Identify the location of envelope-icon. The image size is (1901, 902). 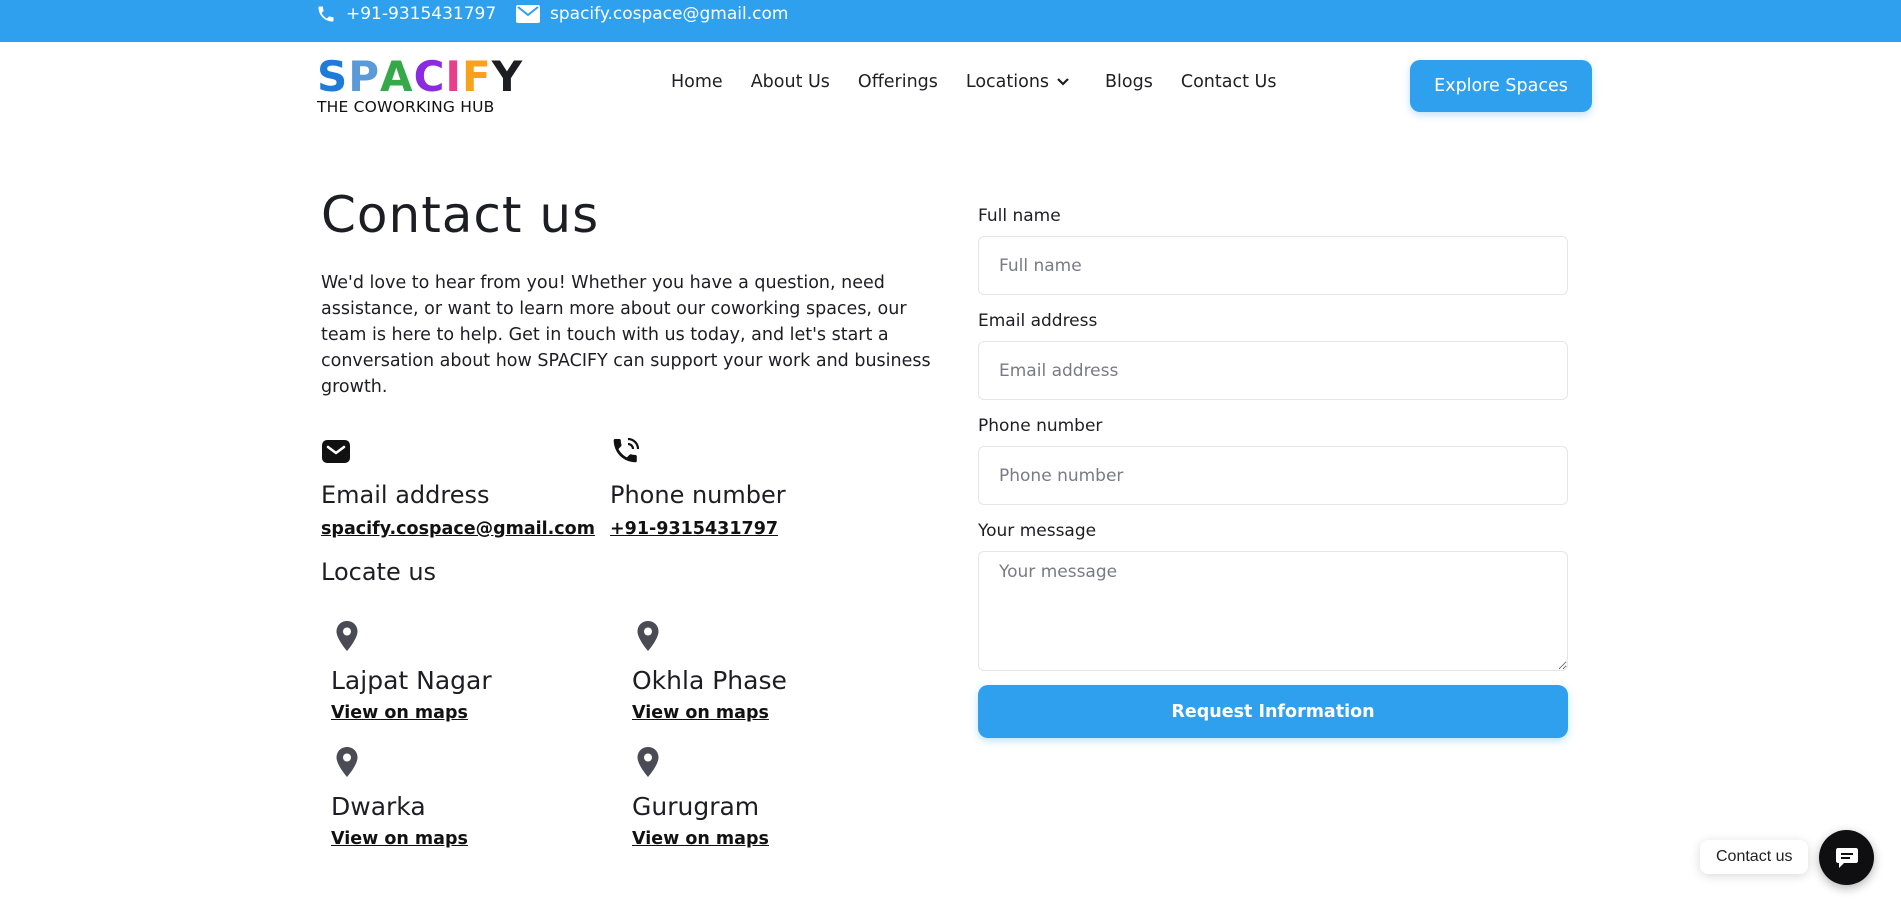
(336, 451).